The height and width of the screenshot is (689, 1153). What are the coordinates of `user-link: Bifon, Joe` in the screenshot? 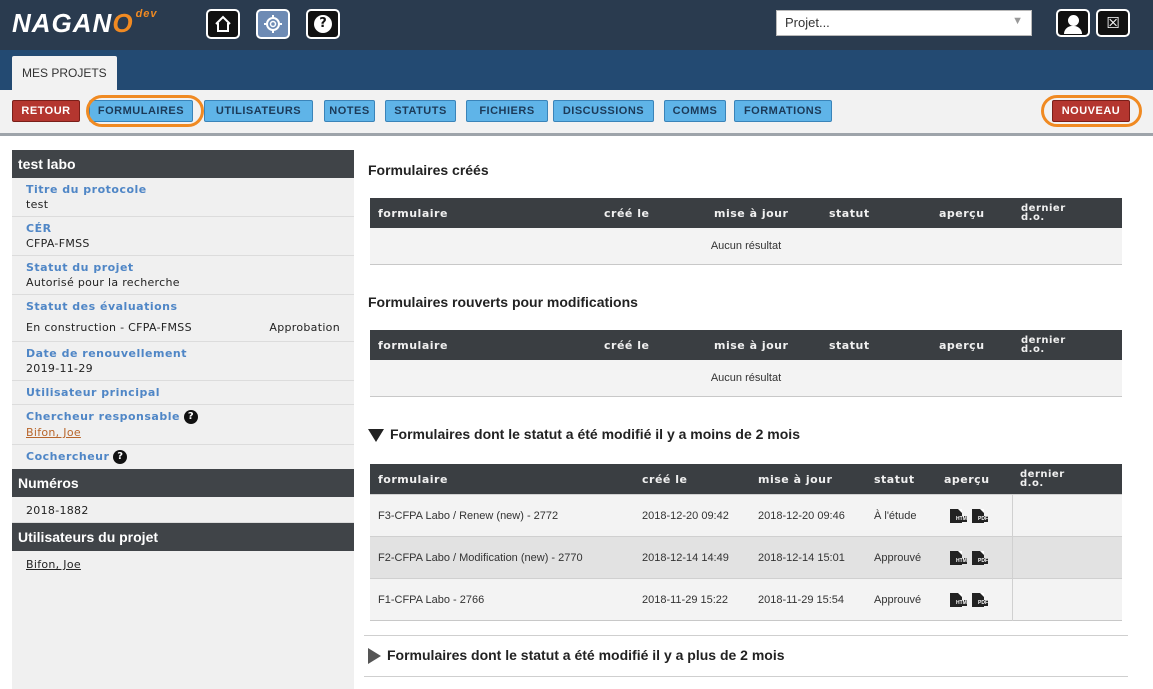 It's located at (183, 564).